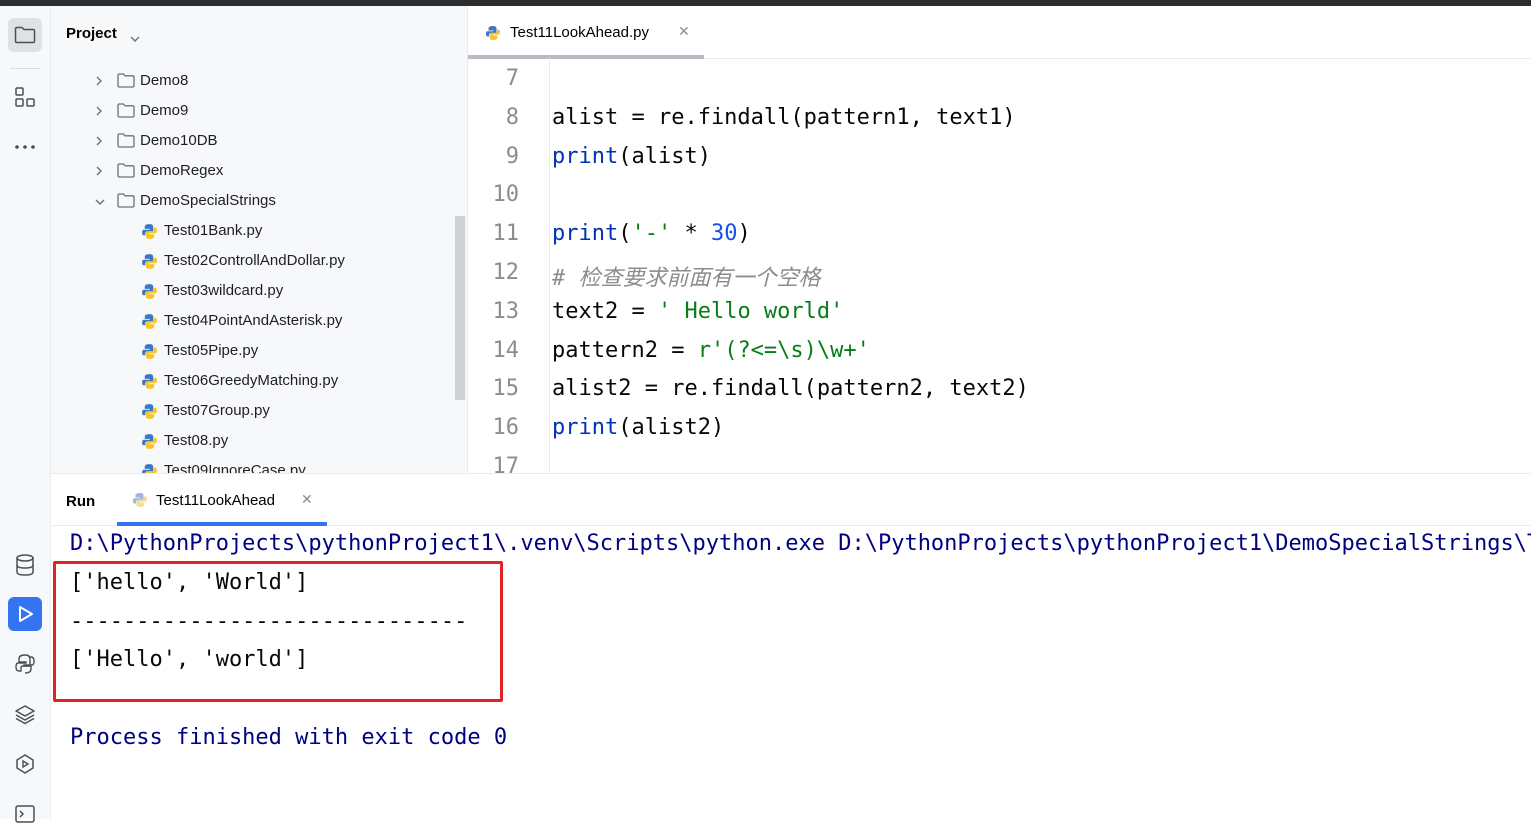 Image resolution: width=1531 pixels, height=831 pixels. I want to click on database-icon, so click(25, 565).